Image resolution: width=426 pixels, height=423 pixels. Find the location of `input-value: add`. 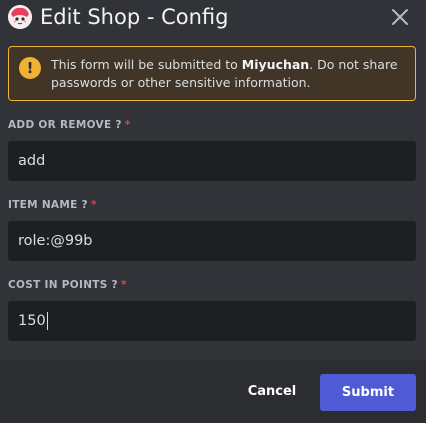

input-value: add is located at coordinates (32, 161).